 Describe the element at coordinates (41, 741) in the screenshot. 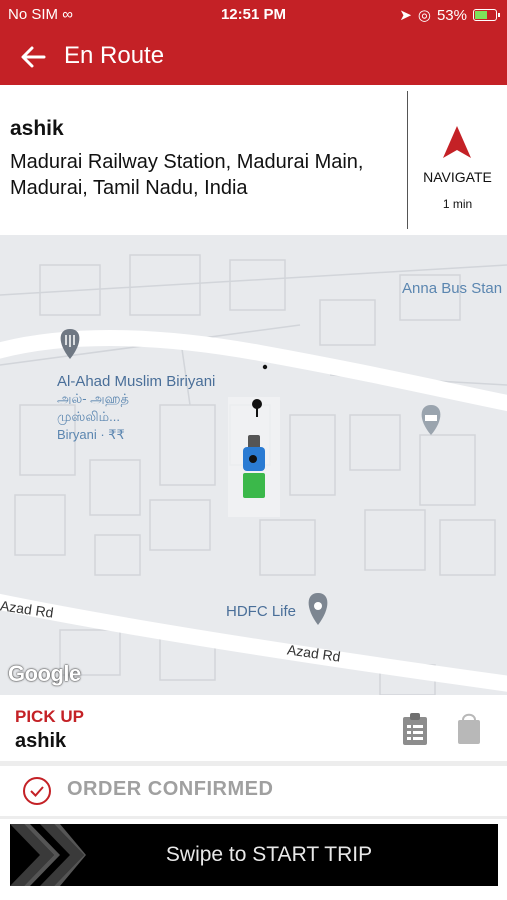

I see `pickup-name: ashik` at that location.